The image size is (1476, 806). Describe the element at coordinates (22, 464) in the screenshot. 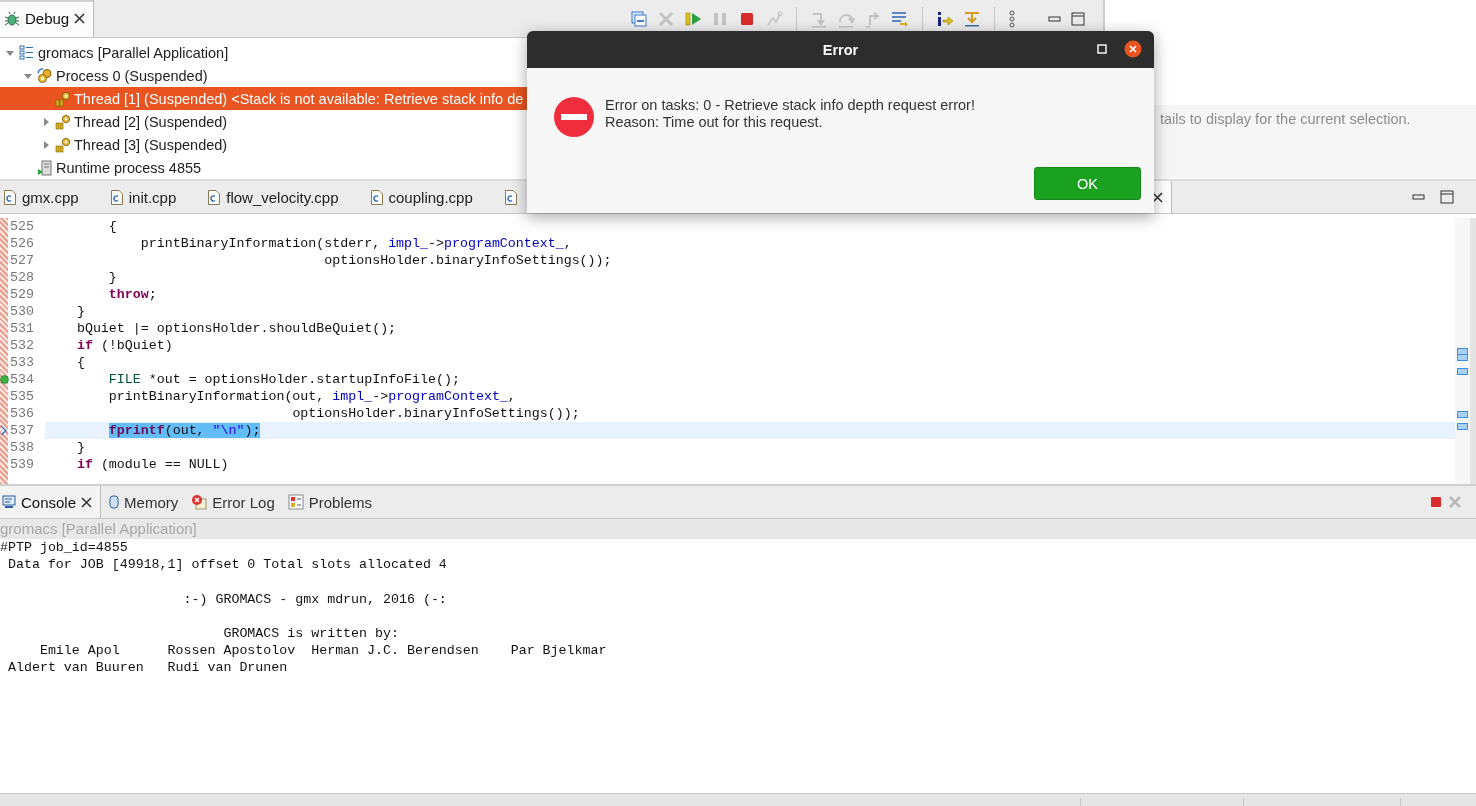

I see `line-number: 539` at that location.